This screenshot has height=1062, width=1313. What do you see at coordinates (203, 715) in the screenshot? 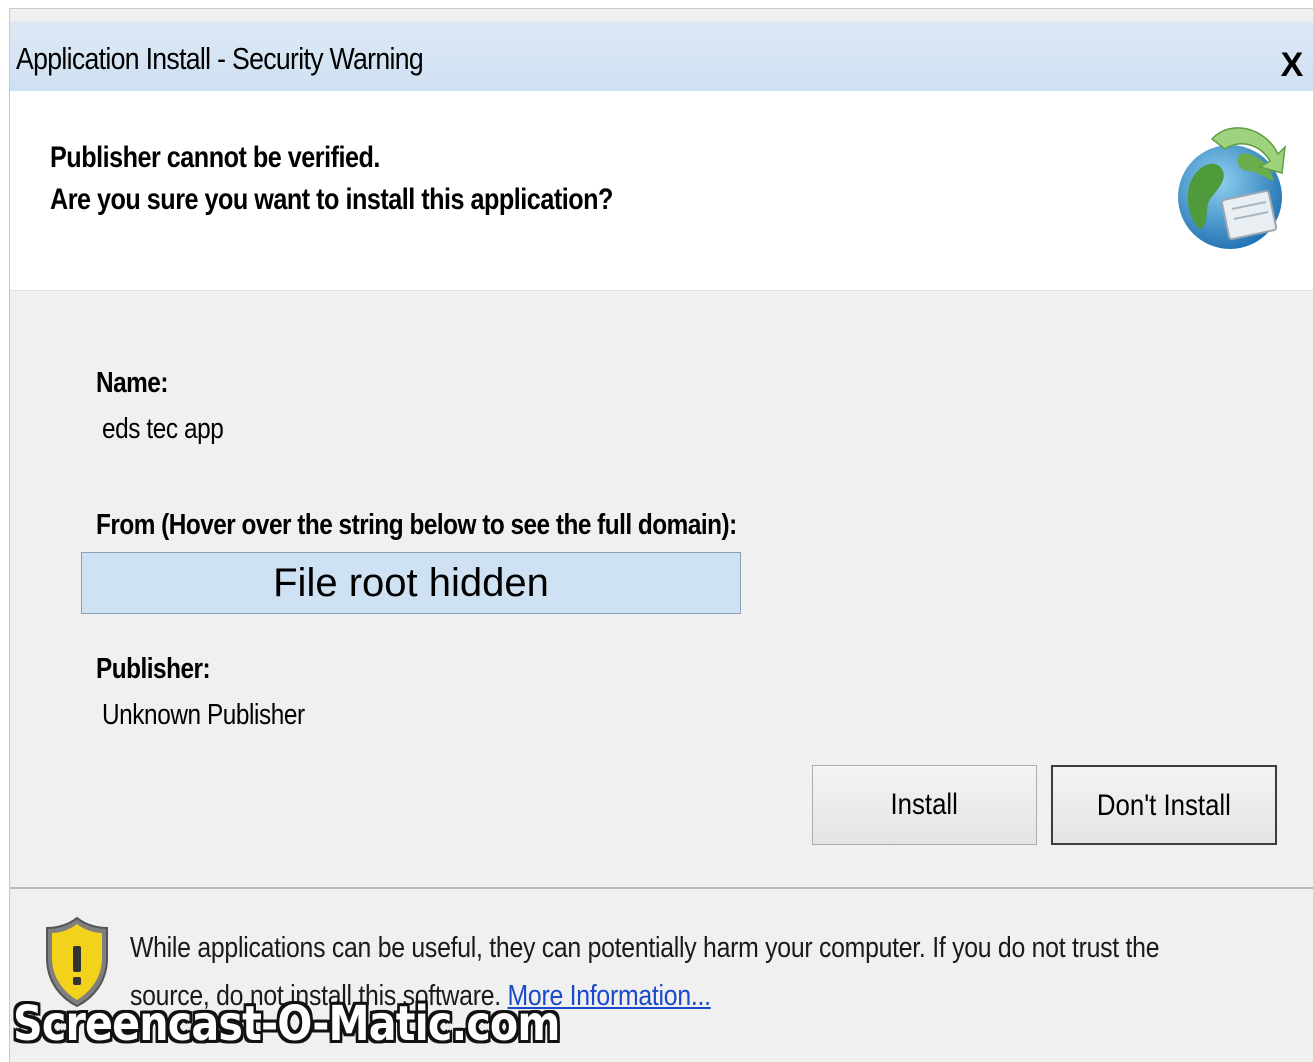
I see `publisher-value: Unknown Publisher` at bounding box center [203, 715].